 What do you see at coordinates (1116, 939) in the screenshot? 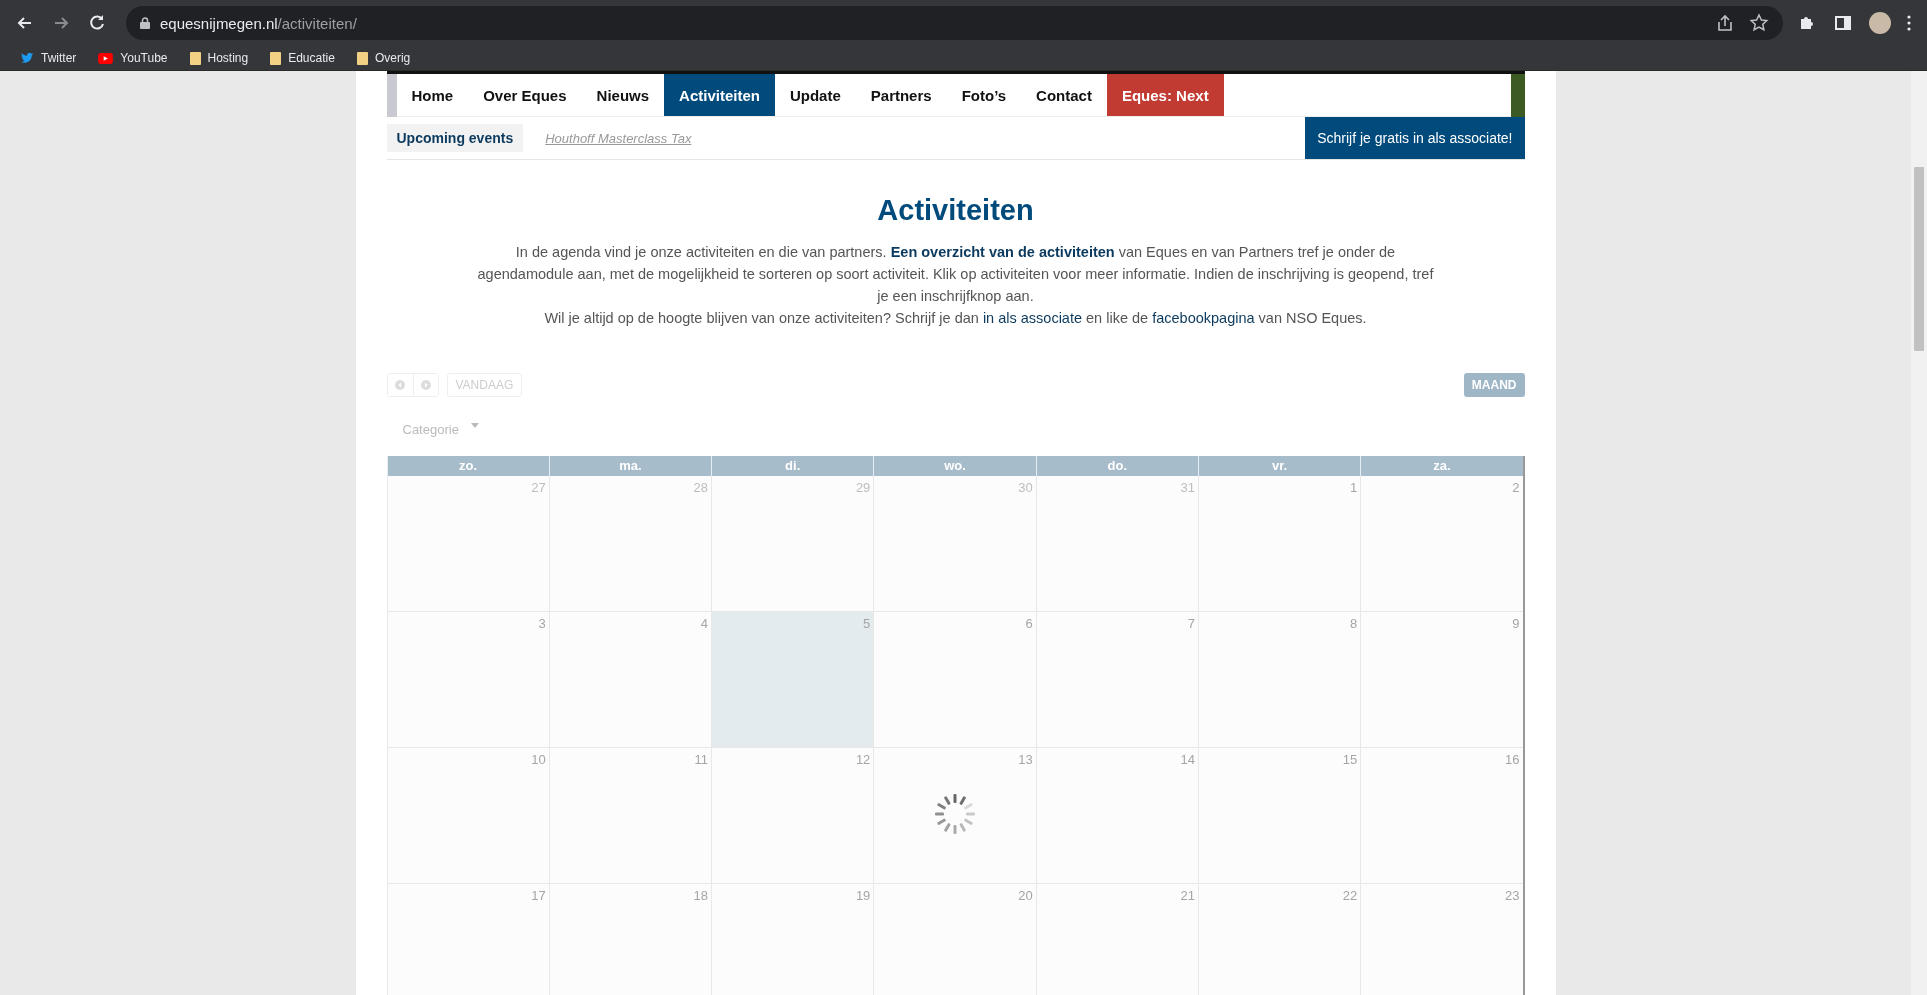
I see `day-cell: 21` at bounding box center [1116, 939].